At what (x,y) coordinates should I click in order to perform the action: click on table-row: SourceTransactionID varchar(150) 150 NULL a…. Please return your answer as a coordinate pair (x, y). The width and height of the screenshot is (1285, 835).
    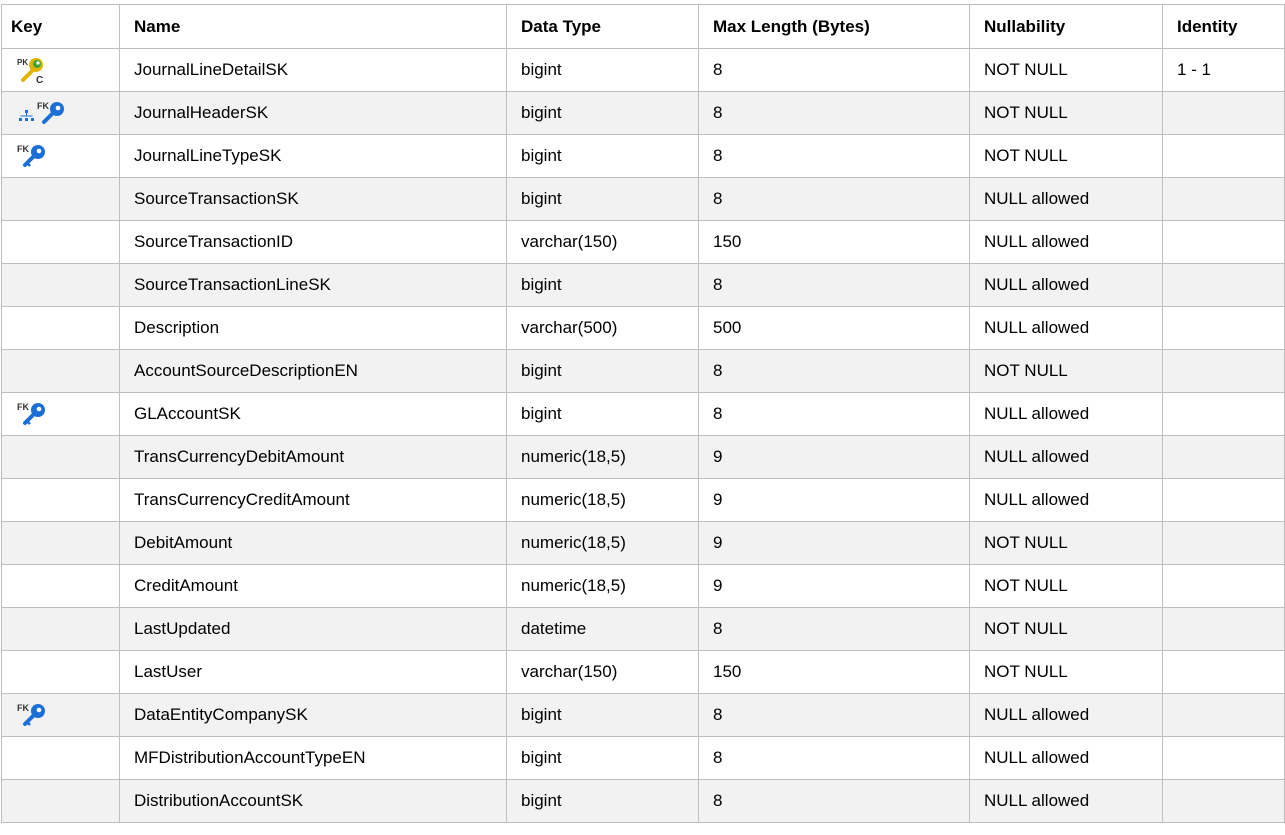
    Looking at the image, I should click on (643, 242).